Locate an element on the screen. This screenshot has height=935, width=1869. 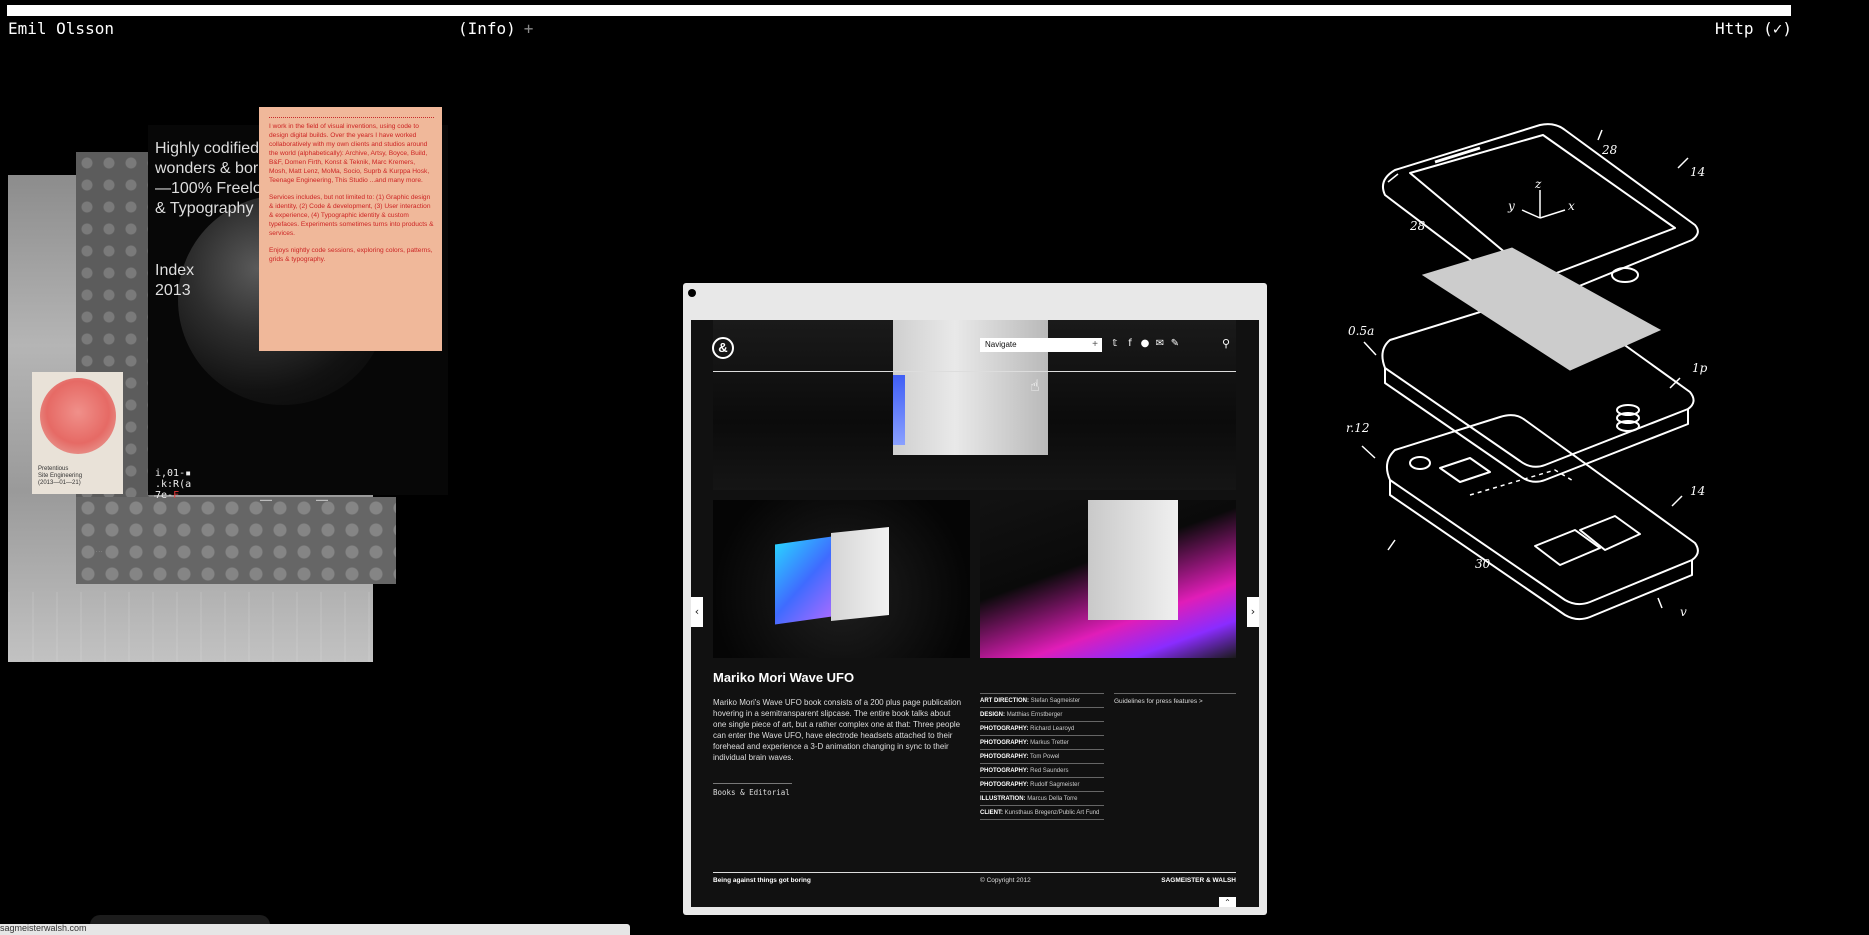
email-icon: ✉ is located at coordinates (1160, 344).